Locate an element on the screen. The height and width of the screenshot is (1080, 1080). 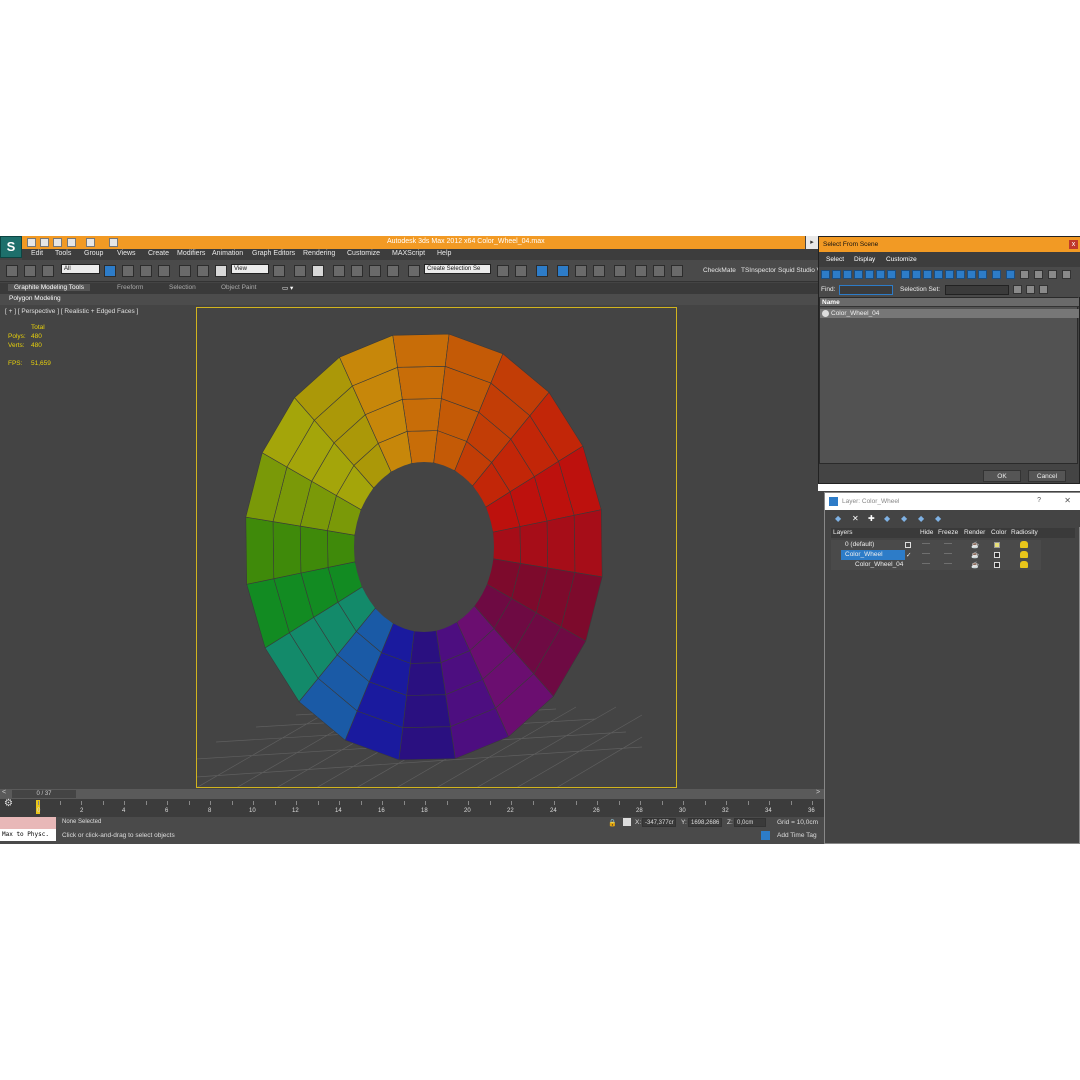
layer-row: Color_Wheel ✓ ---- ---- ☕ is located at coordinates (936, 555).